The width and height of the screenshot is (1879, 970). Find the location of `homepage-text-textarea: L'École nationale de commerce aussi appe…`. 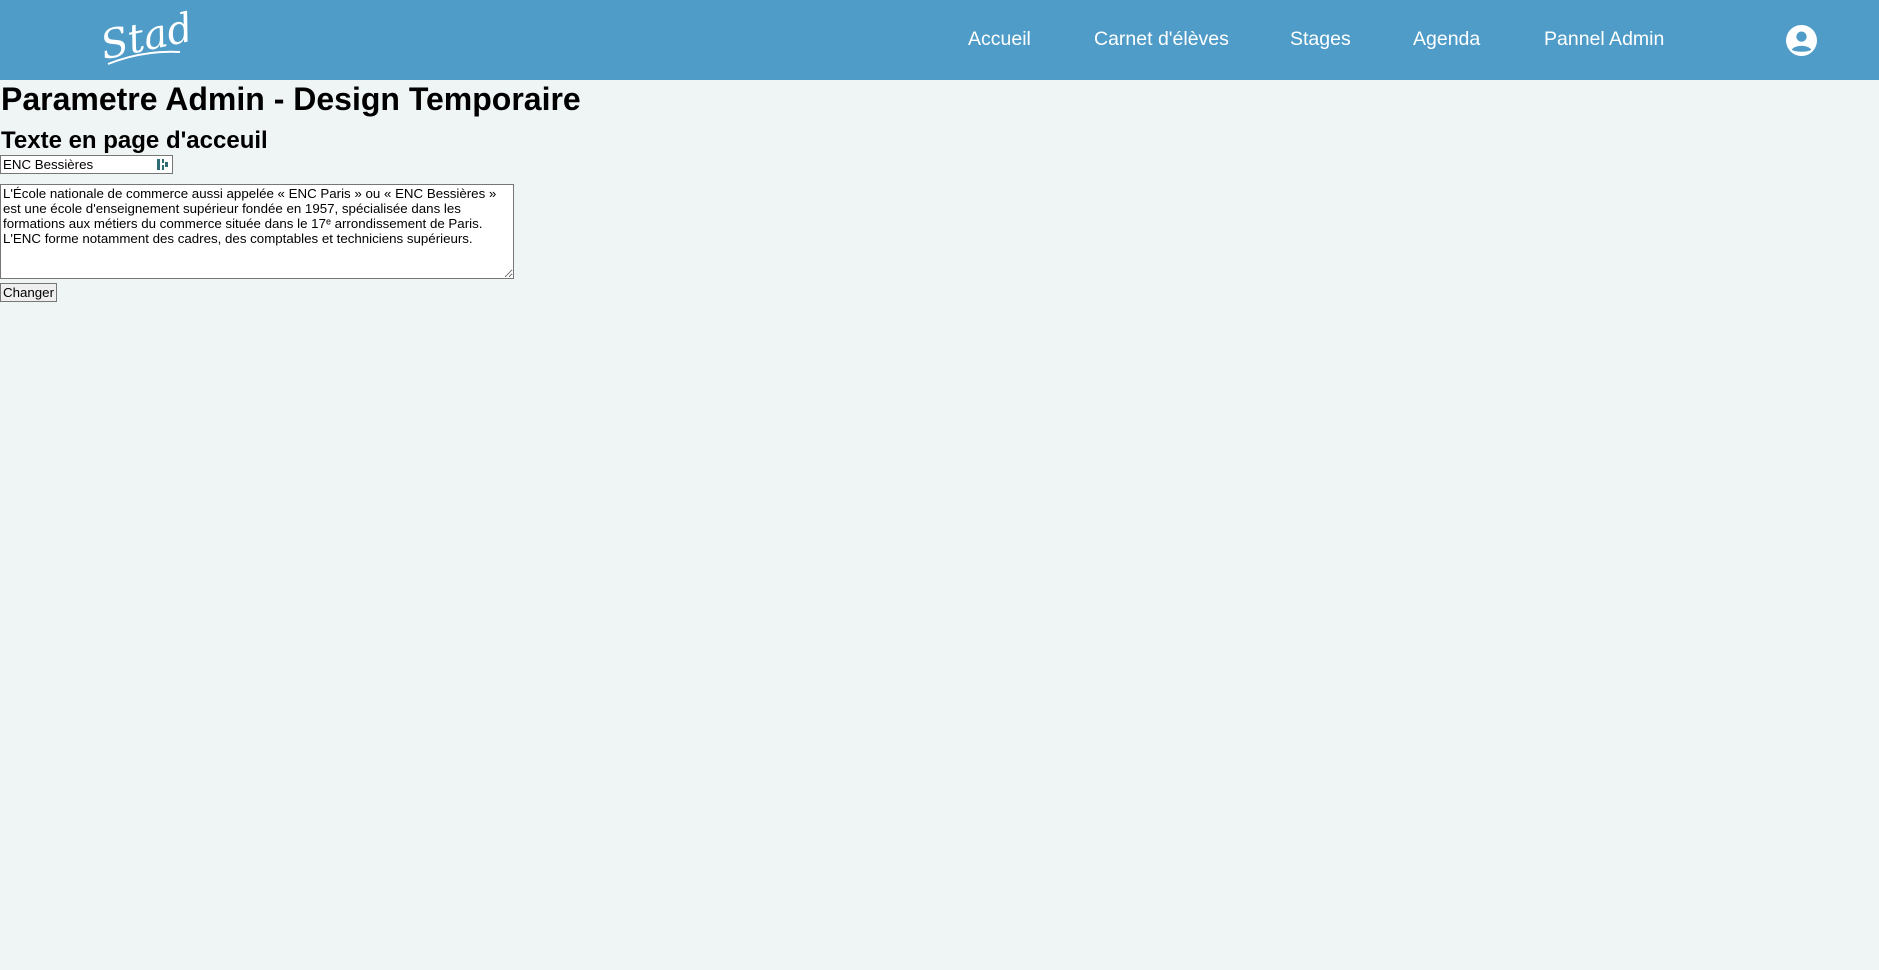

homepage-text-textarea: L'École nationale de commerce aussi appe… is located at coordinates (257, 231).